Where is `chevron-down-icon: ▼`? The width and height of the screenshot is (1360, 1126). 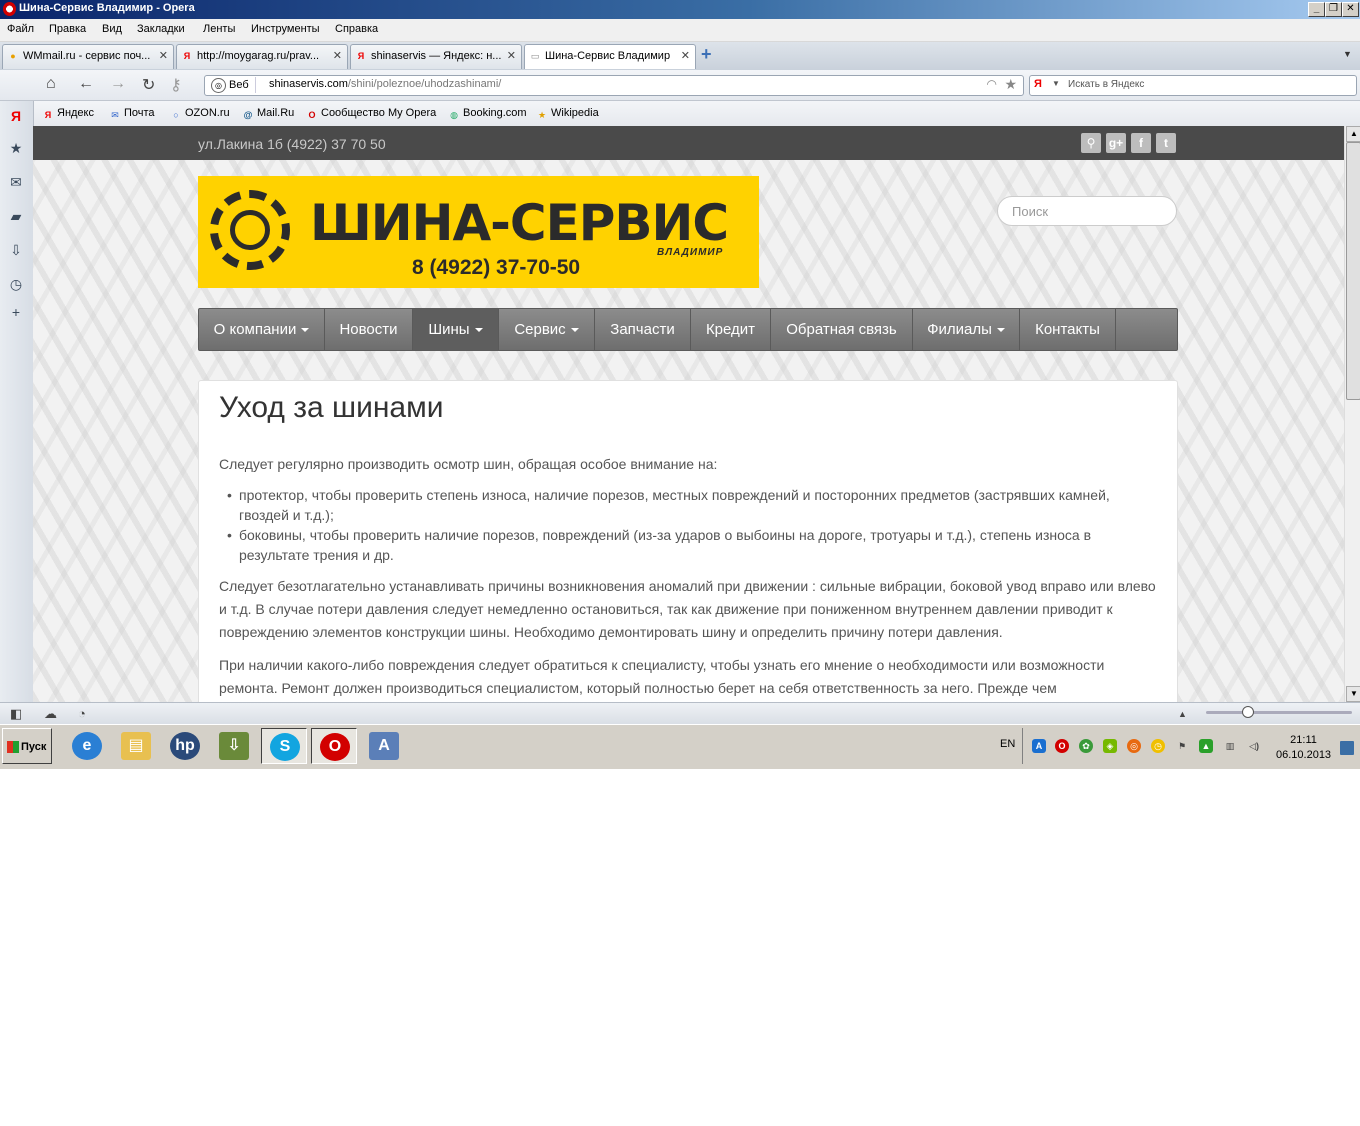 chevron-down-icon: ▼ is located at coordinates (1056, 83).